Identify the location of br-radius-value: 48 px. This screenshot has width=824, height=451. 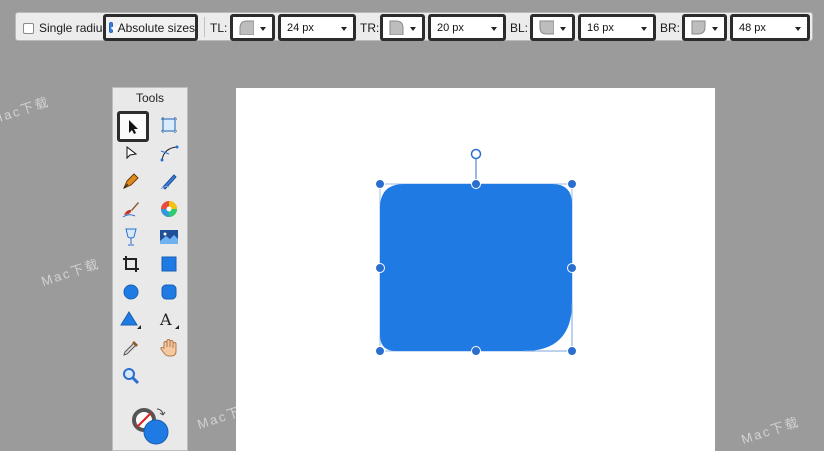
(752, 27).